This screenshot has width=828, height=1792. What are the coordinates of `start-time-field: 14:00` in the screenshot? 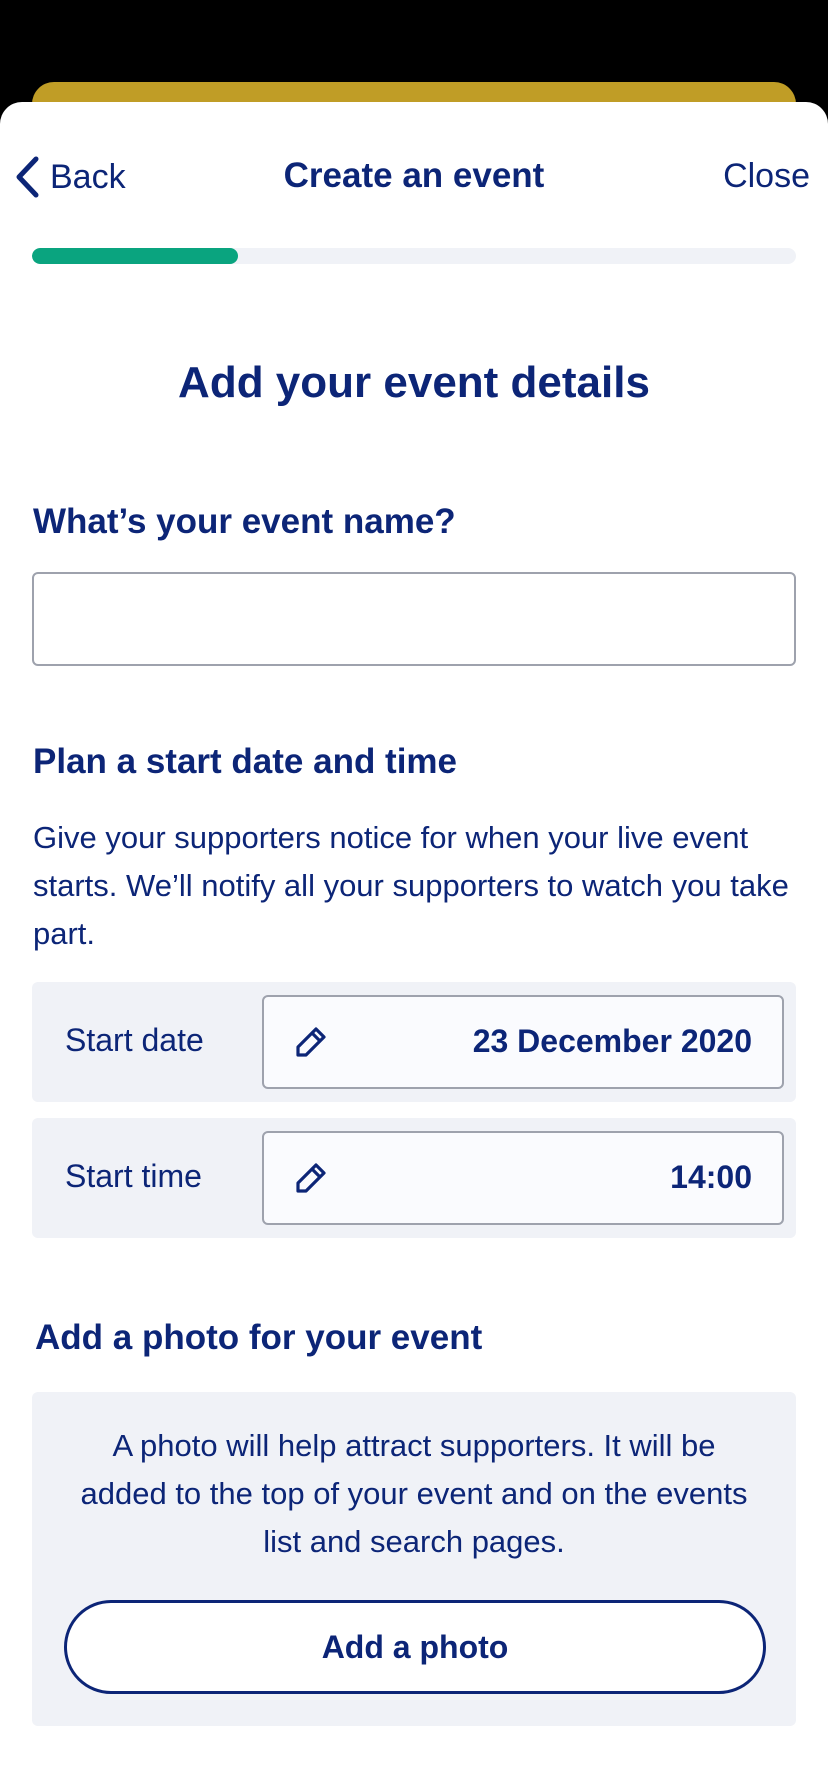 It's located at (523, 1178).